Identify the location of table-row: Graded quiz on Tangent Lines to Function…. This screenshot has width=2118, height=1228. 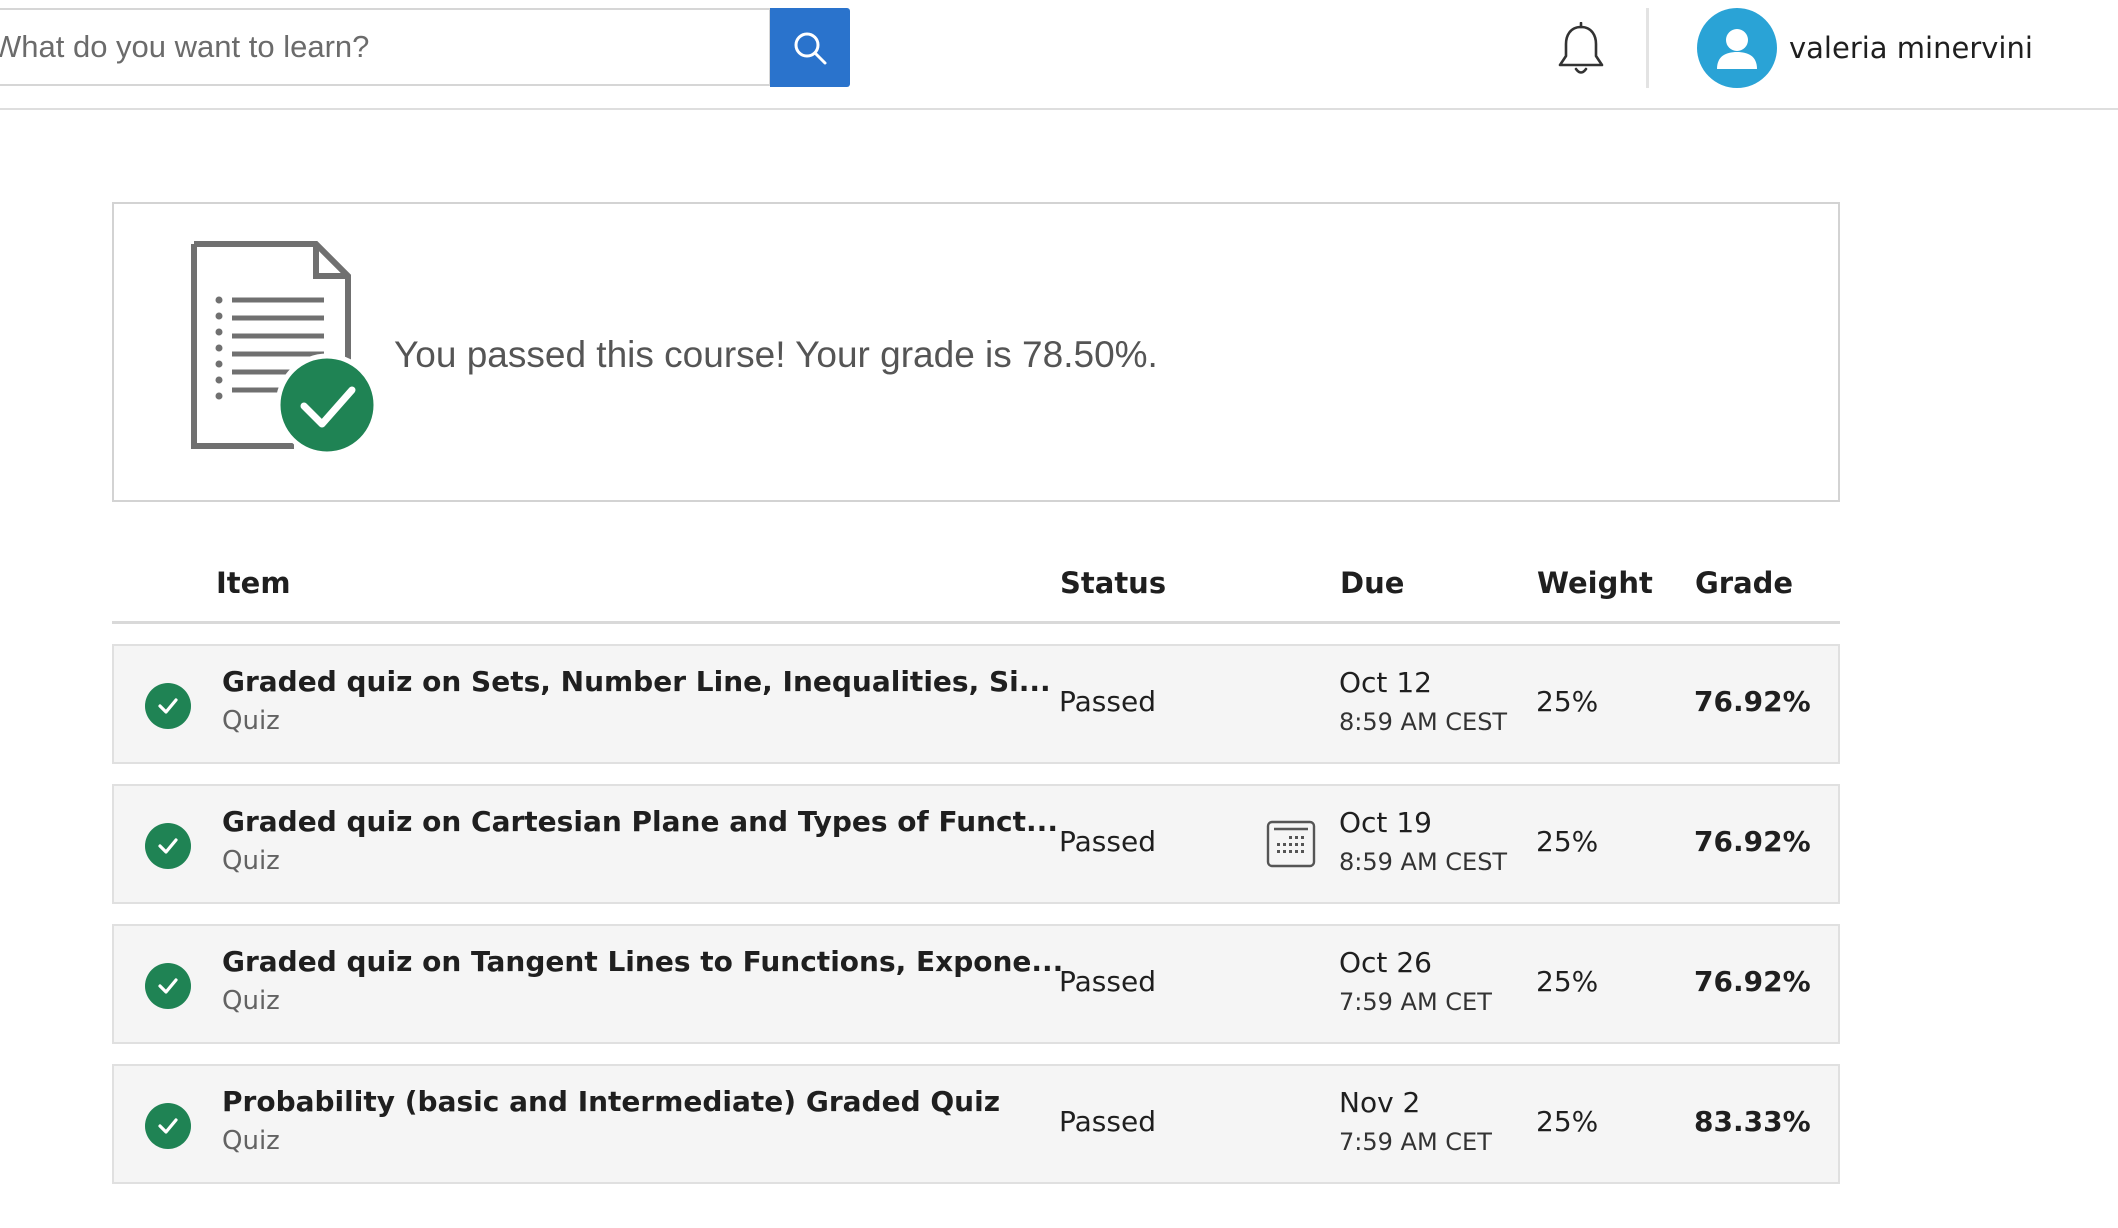
(976, 984).